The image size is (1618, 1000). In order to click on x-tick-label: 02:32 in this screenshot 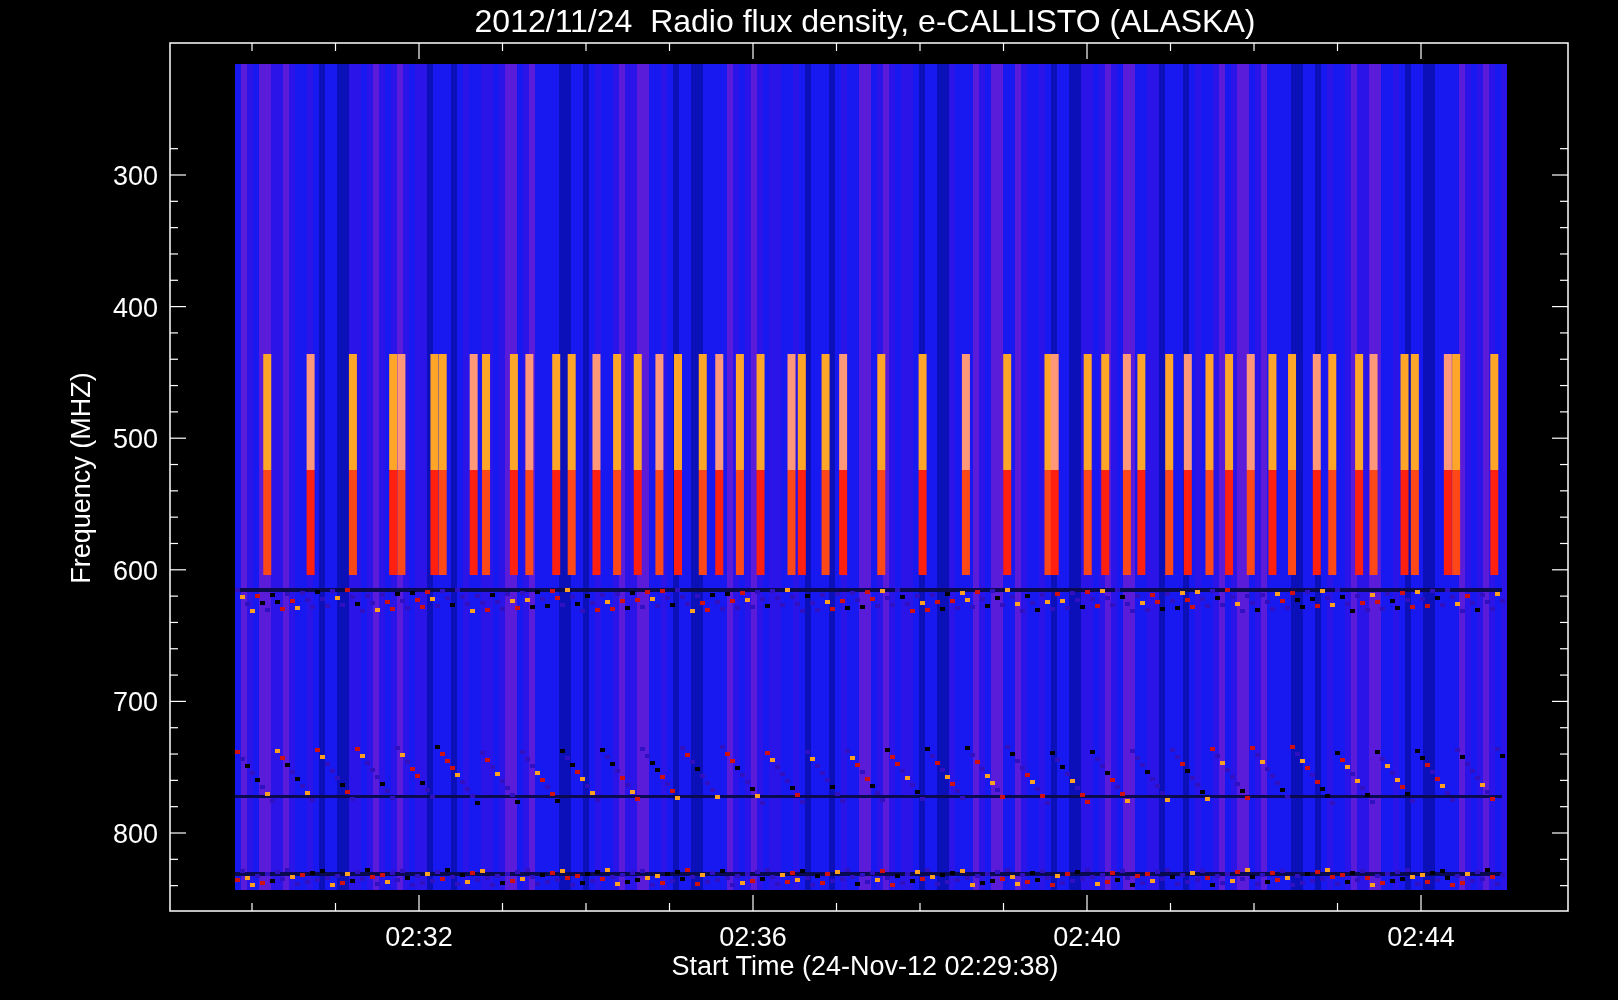, I will do `click(419, 937)`.